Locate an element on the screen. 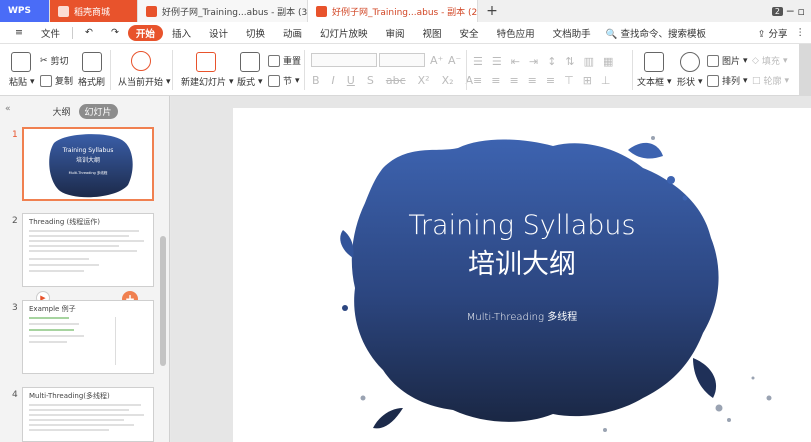 This screenshot has height=442, width=811. thumb-subtitle: 培训大纲 is located at coordinates (87, 160).